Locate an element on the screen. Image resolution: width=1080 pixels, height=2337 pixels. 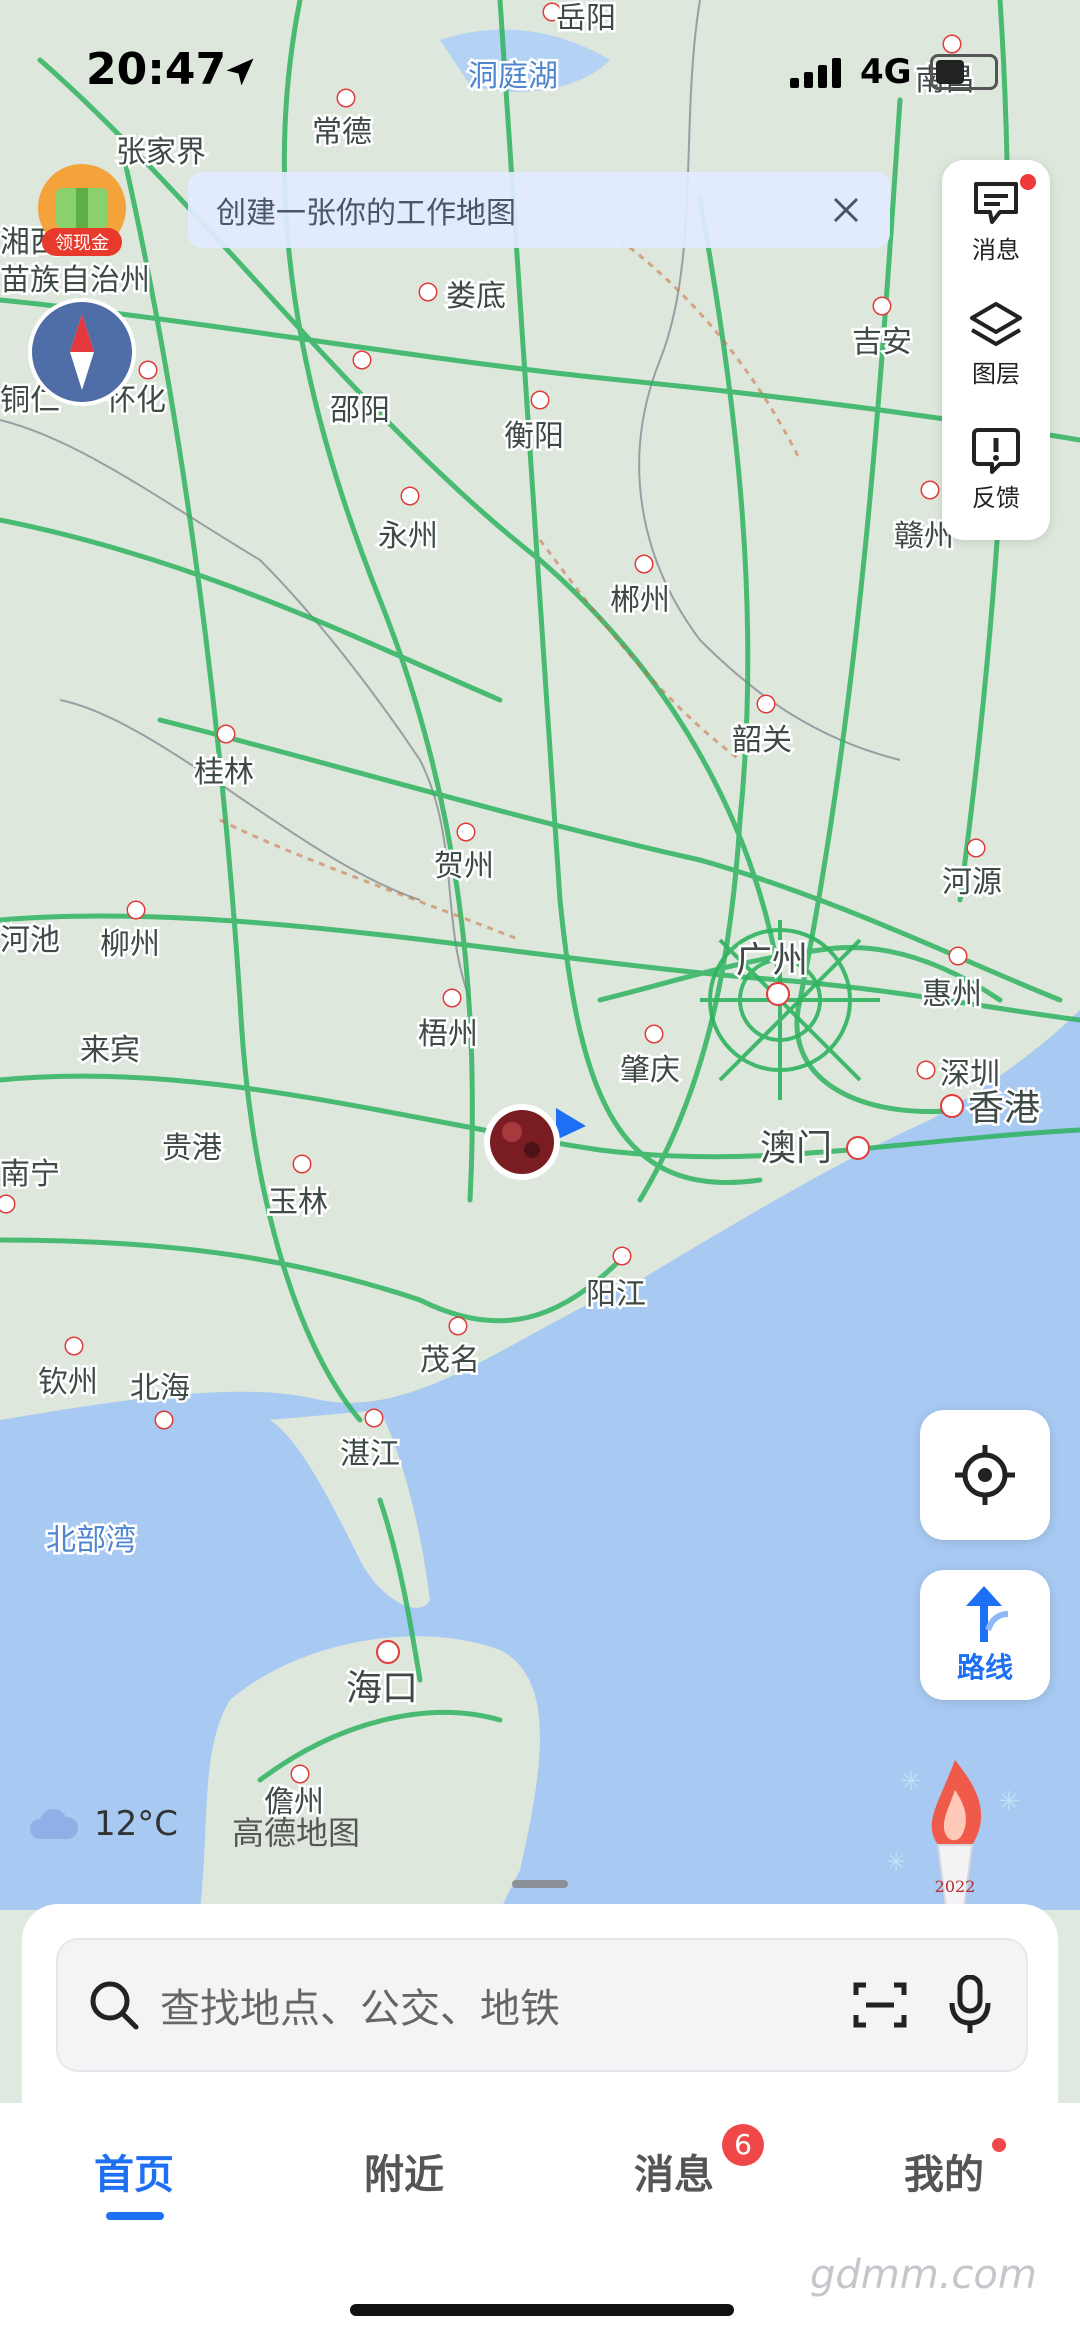
torch-year: 2022 is located at coordinates (955, 1886).